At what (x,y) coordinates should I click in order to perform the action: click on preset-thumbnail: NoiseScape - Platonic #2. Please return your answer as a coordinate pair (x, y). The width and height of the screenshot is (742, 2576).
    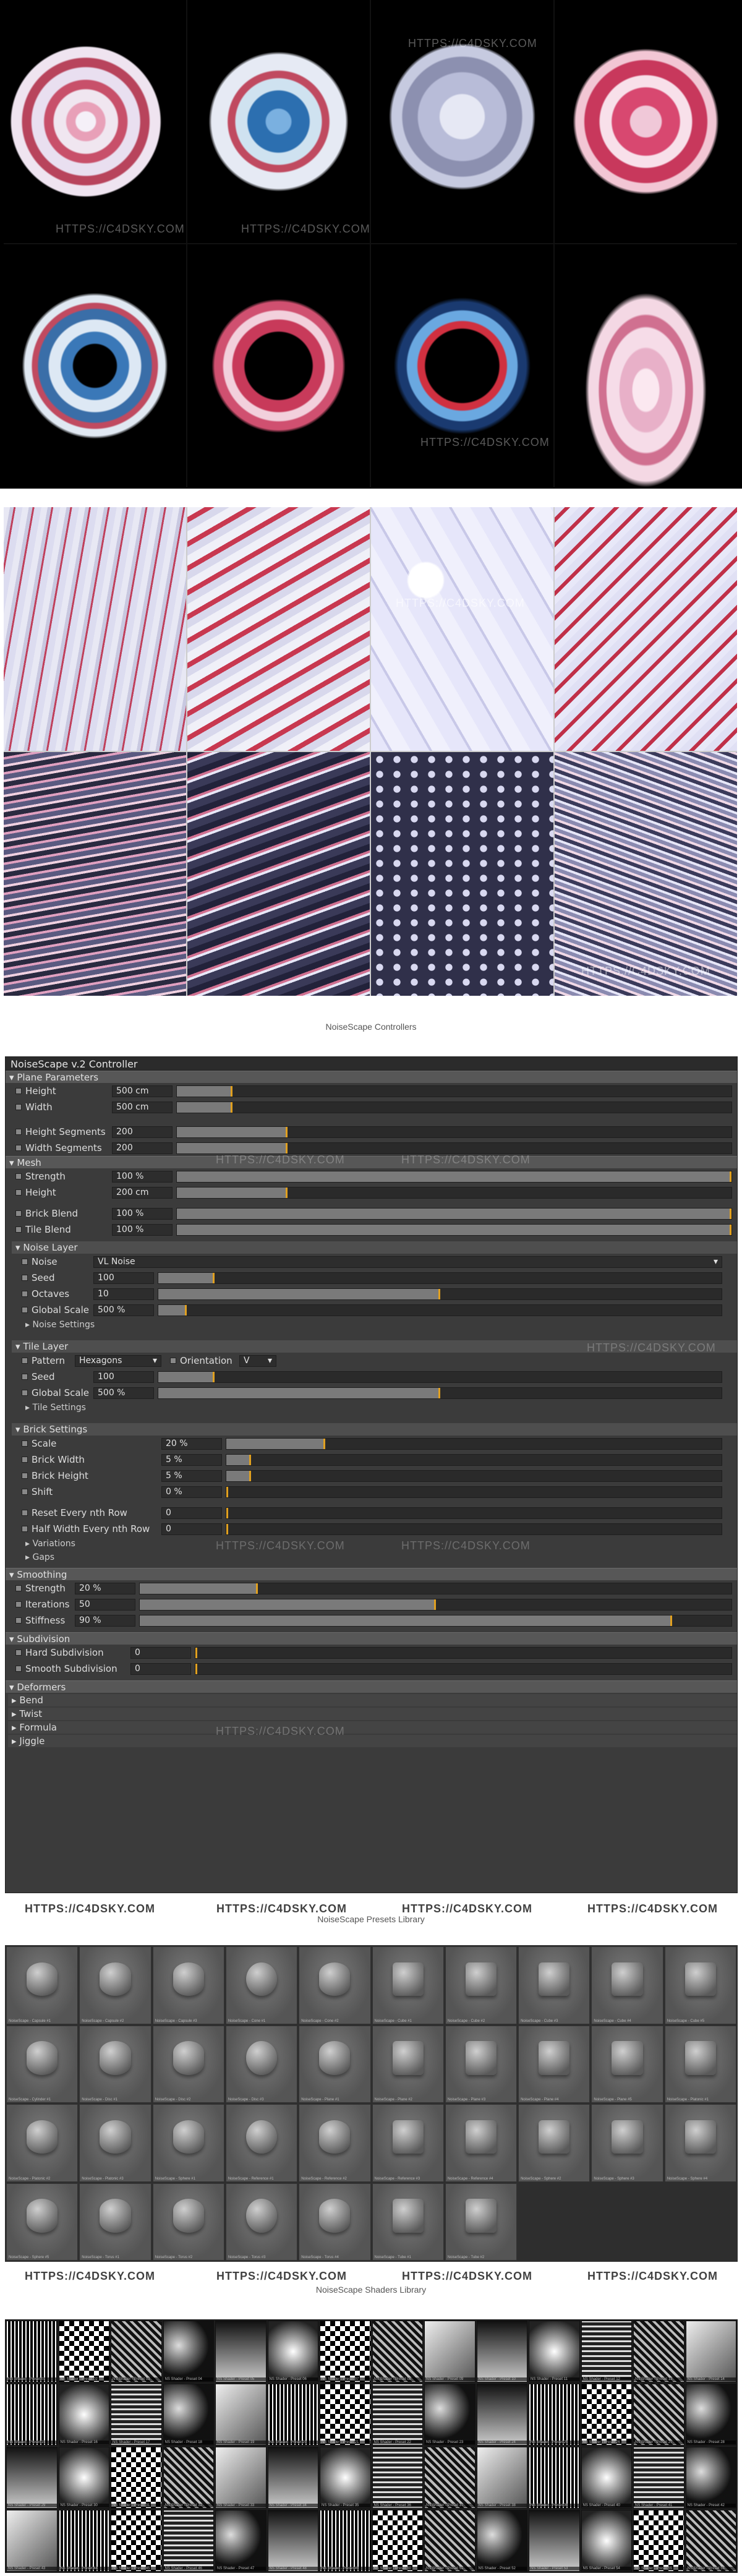
    Looking at the image, I should click on (42, 2143).